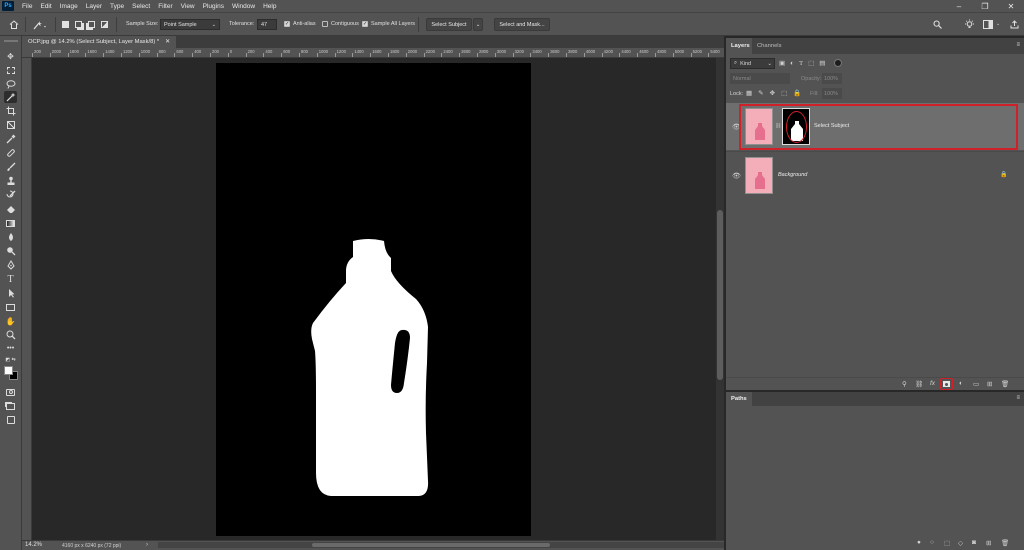 The height and width of the screenshot is (550, 1024). I want to click on menu-view: View, so click(188, 6).